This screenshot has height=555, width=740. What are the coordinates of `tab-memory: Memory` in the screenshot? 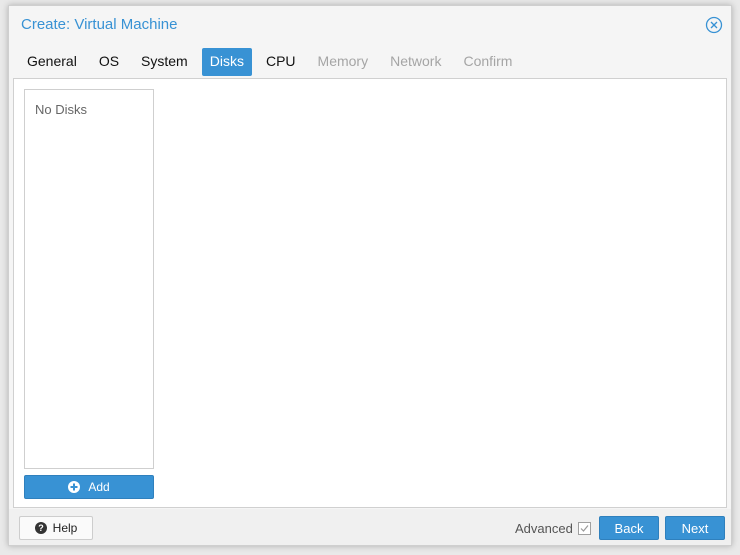 It's located at (343, 61).